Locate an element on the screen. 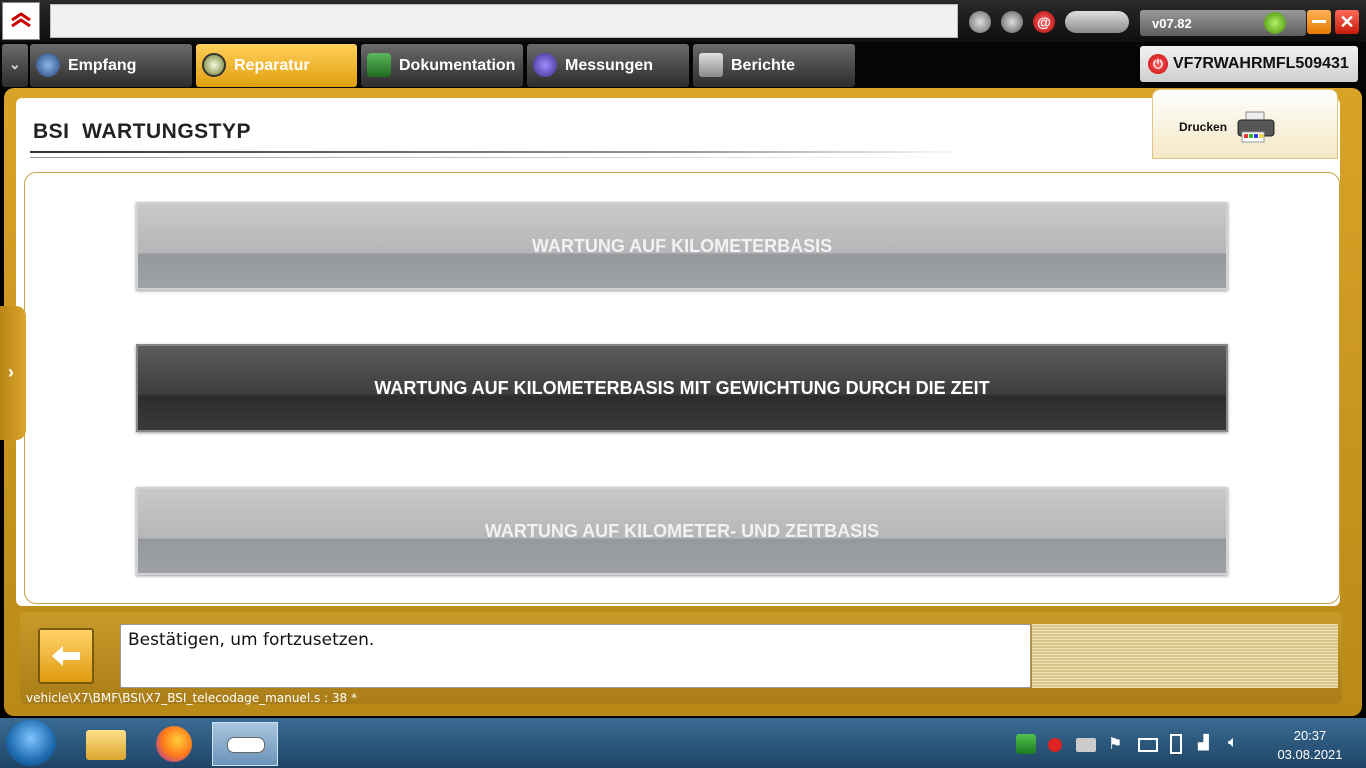 This screenshot has height=768, width=1366. tab-label: Berichte is located at coordinates (763, 65).